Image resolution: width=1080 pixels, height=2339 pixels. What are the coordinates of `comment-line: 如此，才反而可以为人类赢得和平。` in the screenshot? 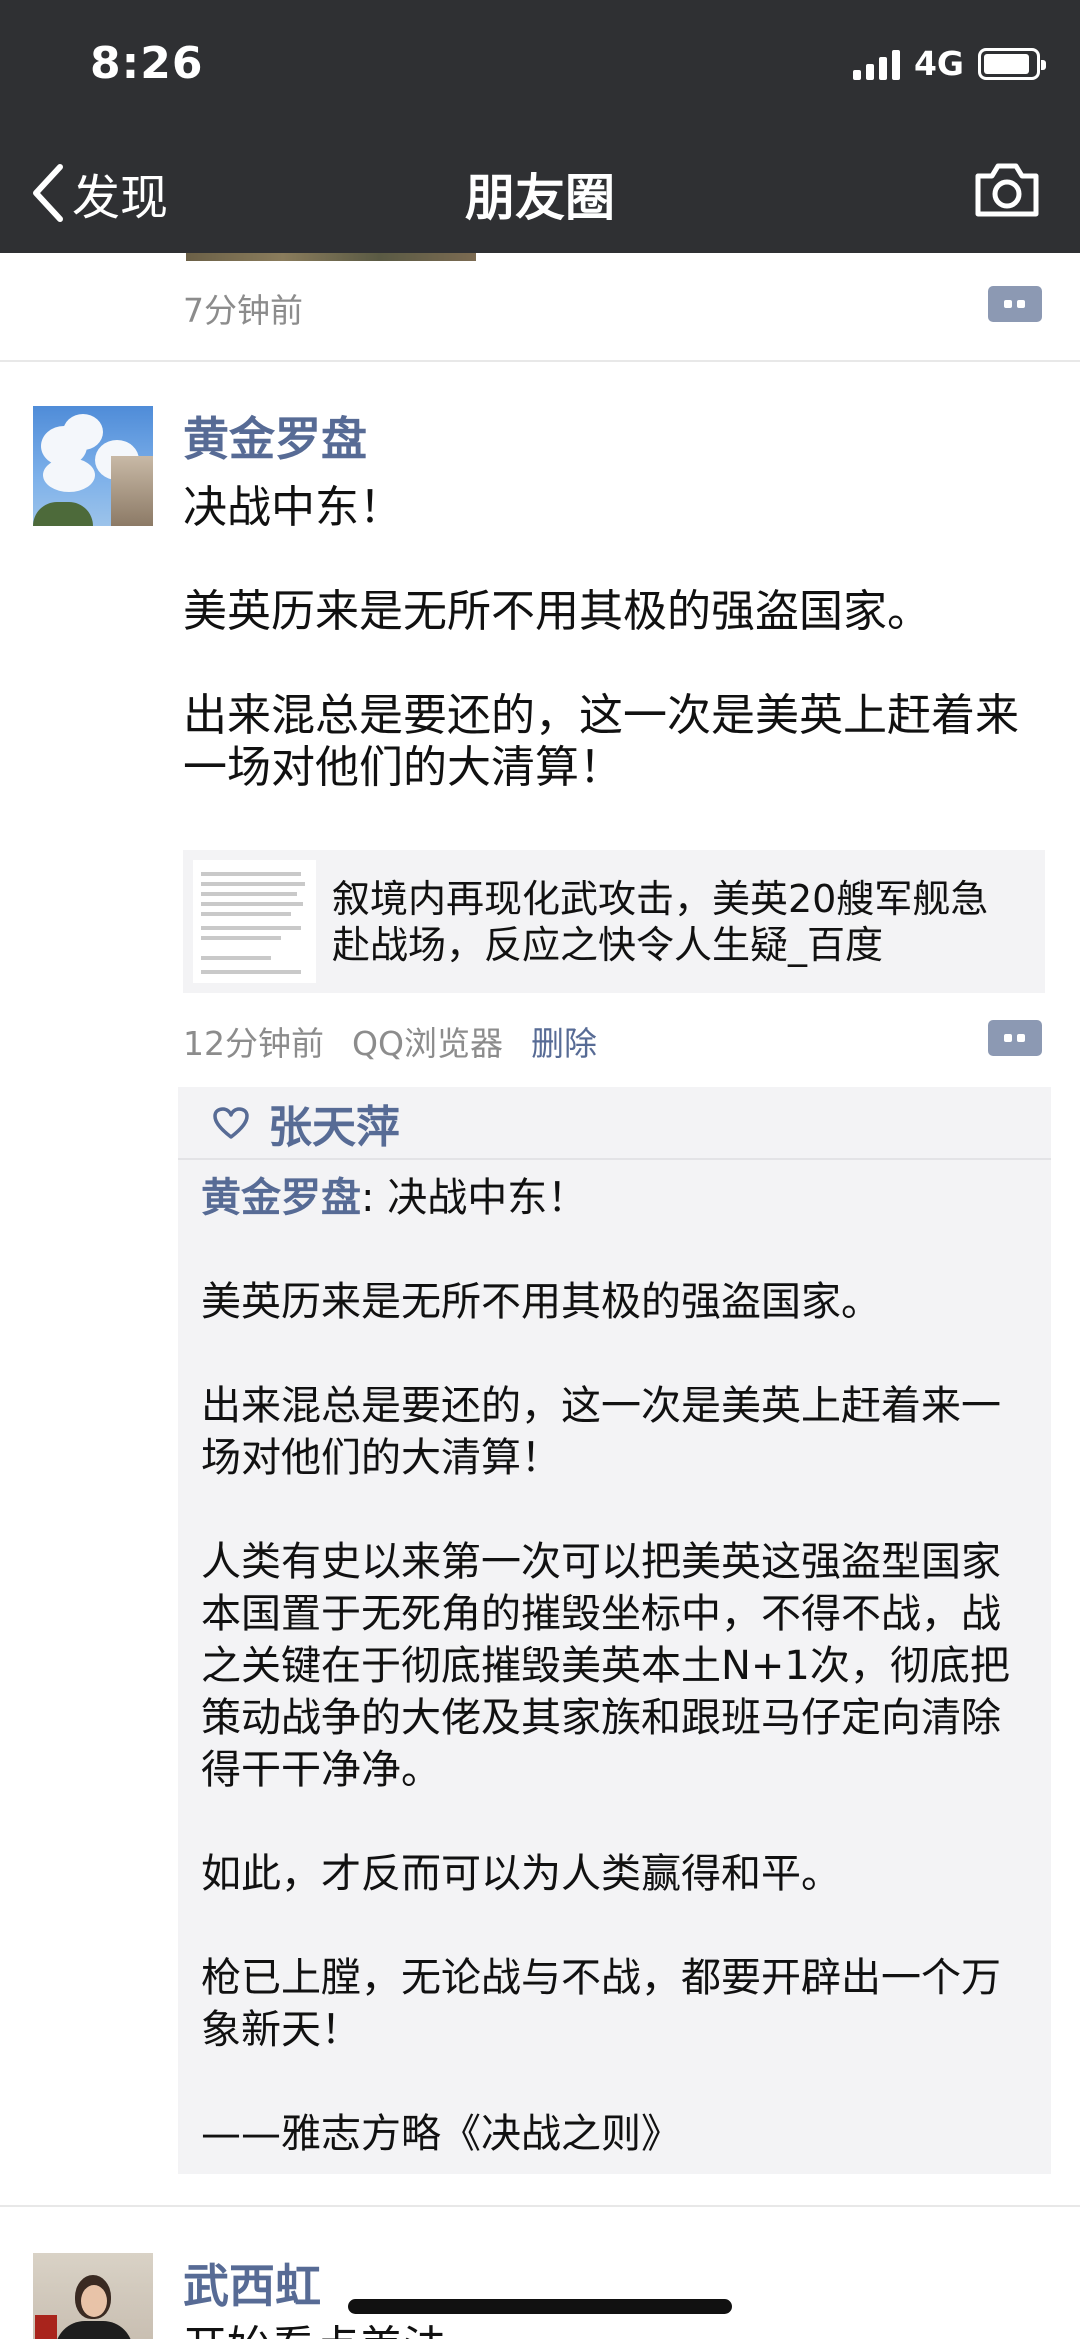 It's located at (521, 1874).